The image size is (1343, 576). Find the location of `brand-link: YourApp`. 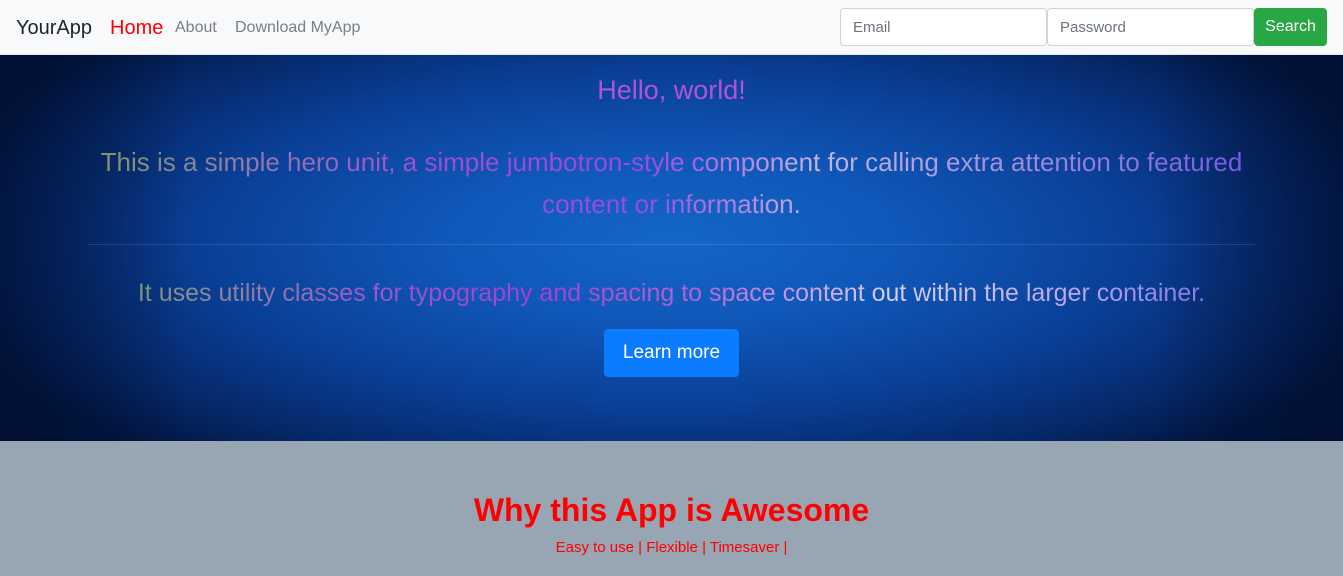

brand-link: YourApp is located at coordinates (54, 28).